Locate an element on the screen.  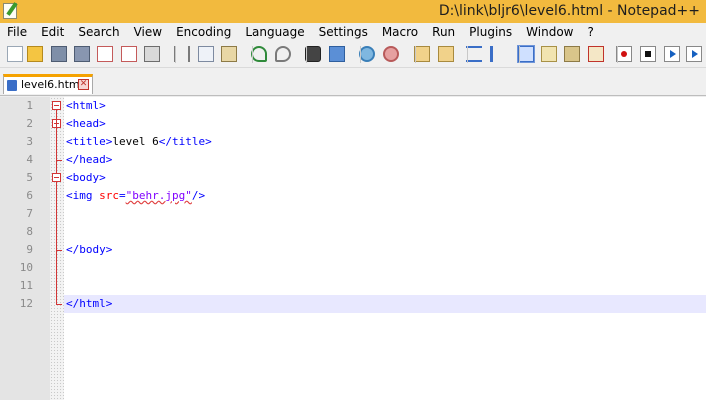
code-token: </title> is located at coordinates (185, 141).